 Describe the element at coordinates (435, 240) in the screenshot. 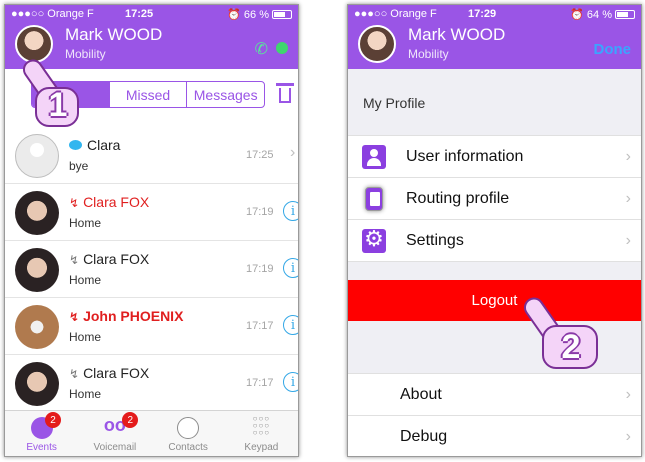

I see `menu-label: Settings` at that location.